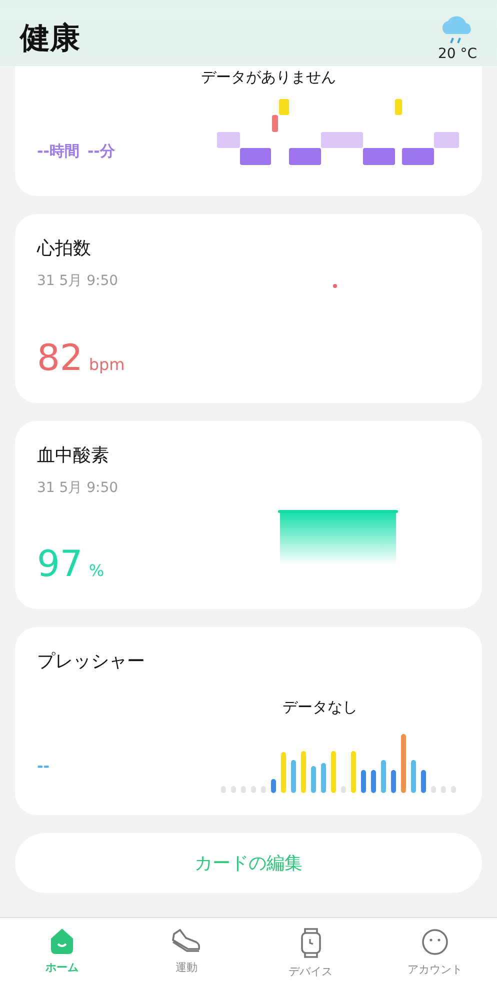 This screenshot has width=497, height=1000. I want to click on temperature: 20 °C, so click(457, 54).